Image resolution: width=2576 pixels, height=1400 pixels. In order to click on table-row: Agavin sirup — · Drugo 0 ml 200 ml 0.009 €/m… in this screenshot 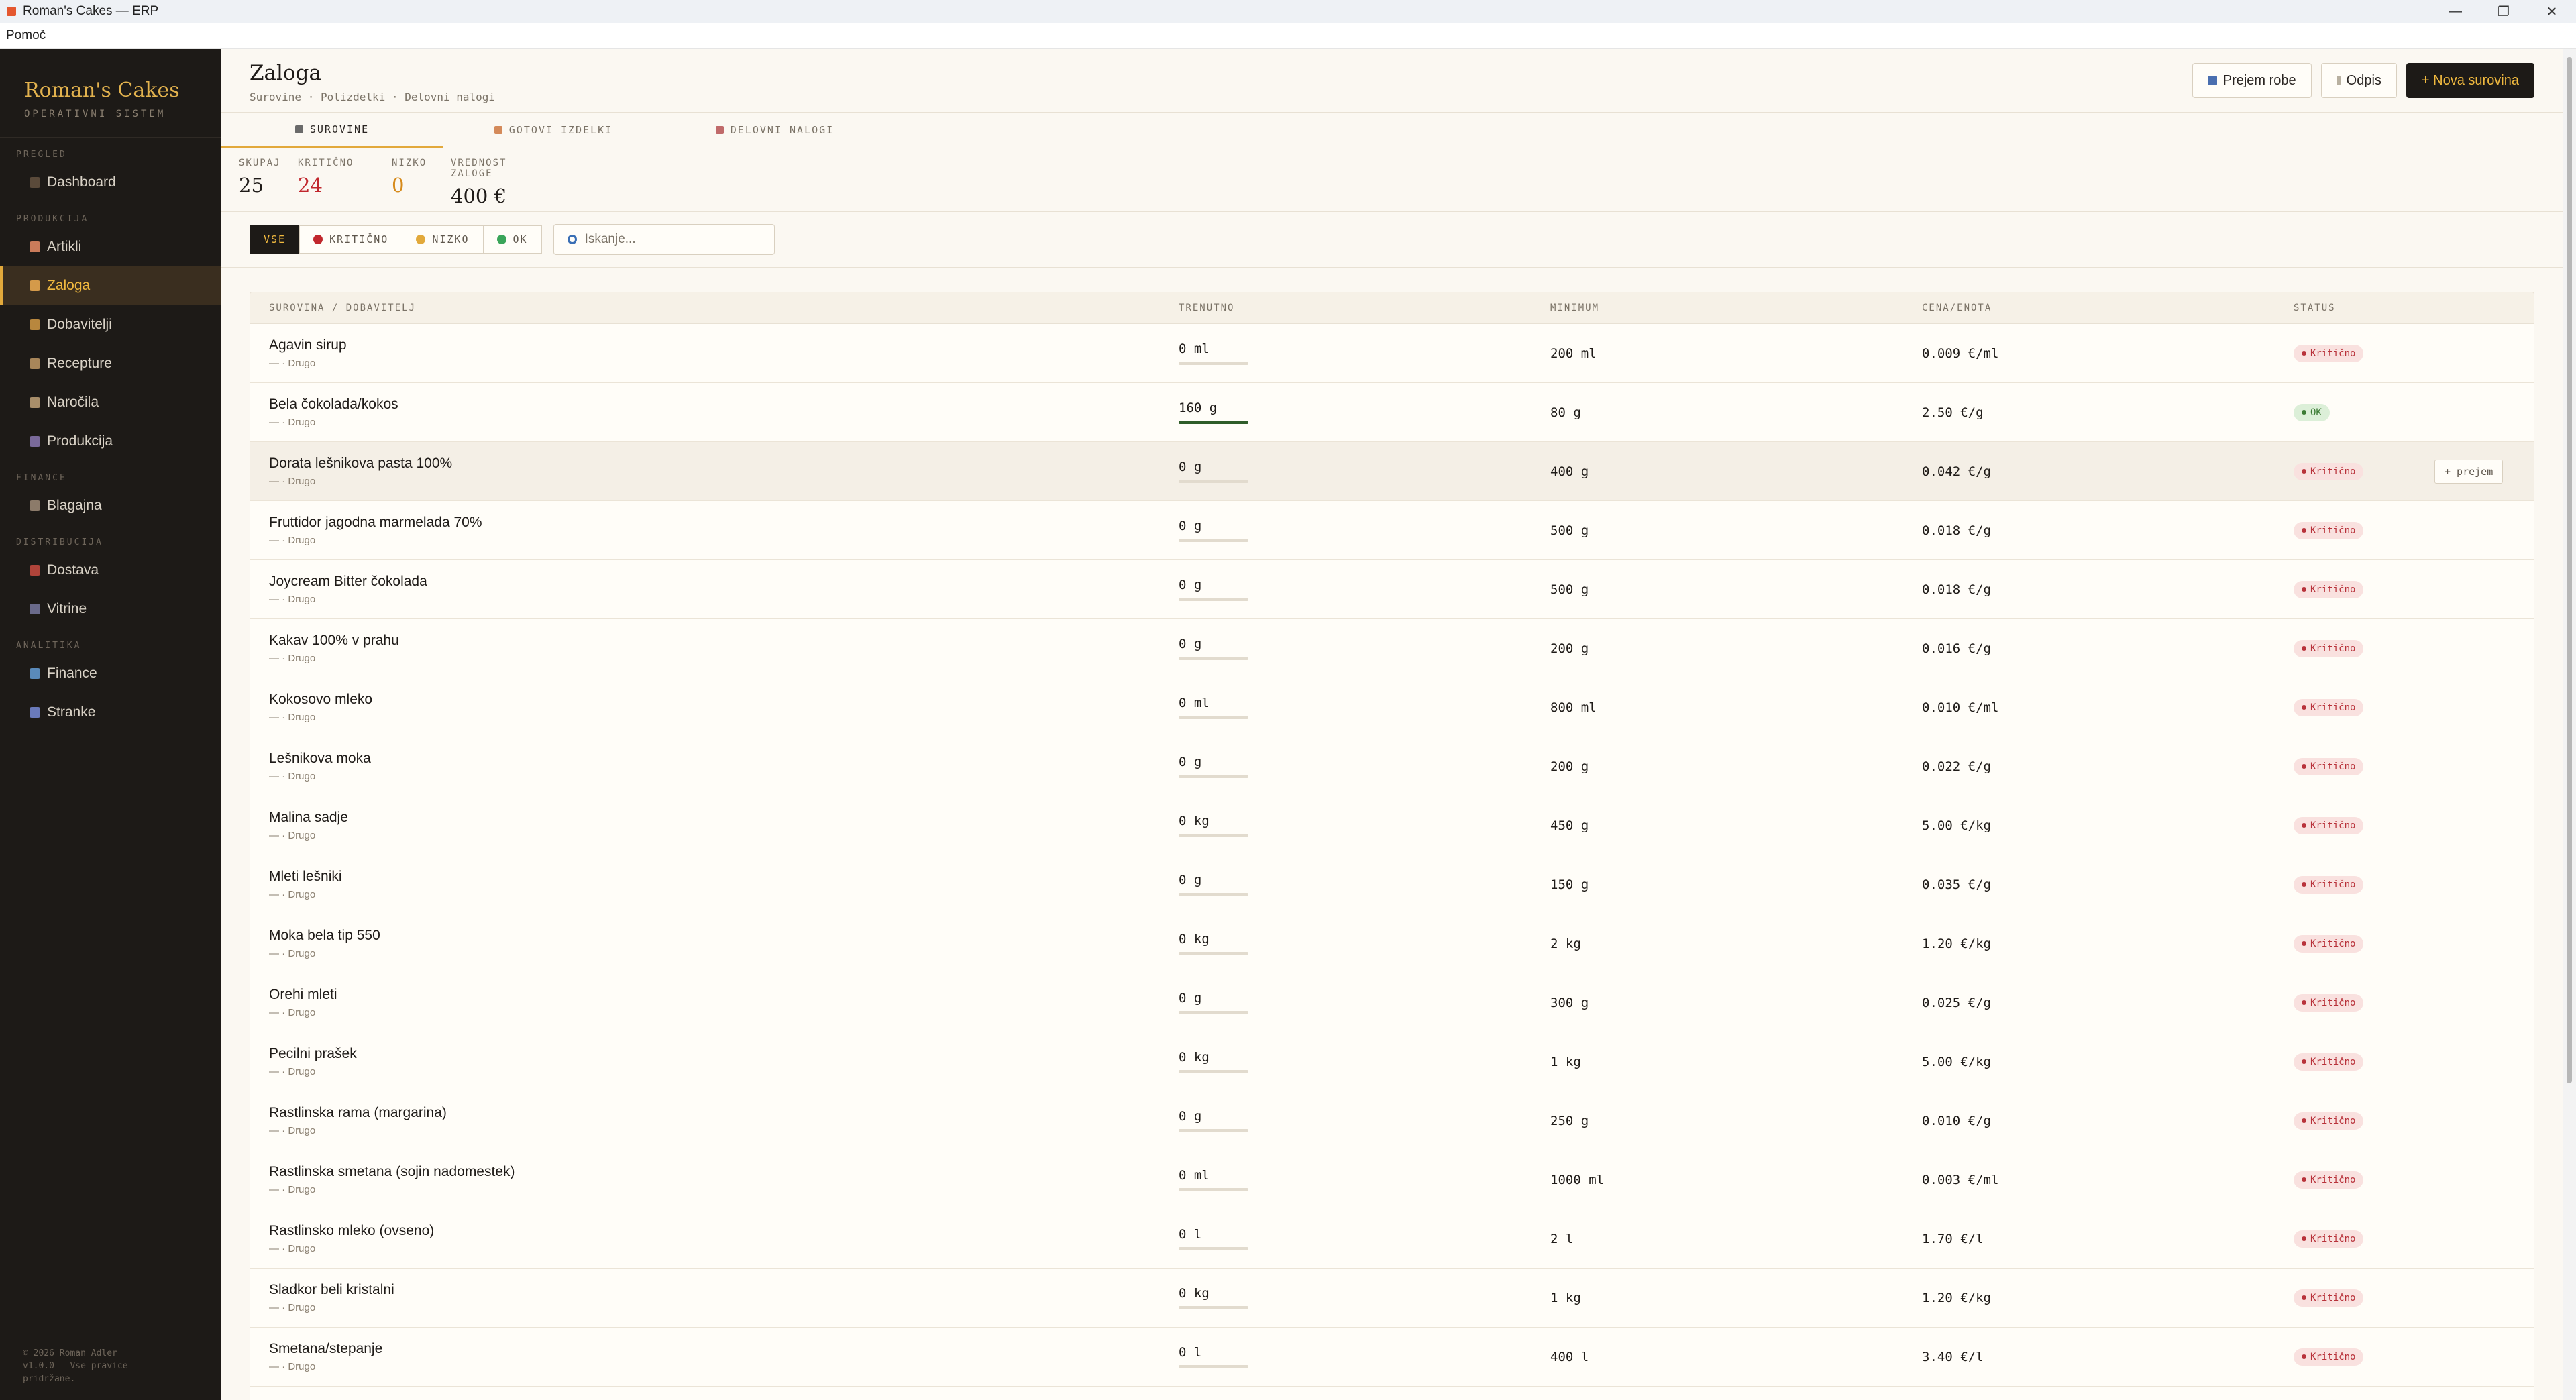, I will do `click(1392, 353)`.